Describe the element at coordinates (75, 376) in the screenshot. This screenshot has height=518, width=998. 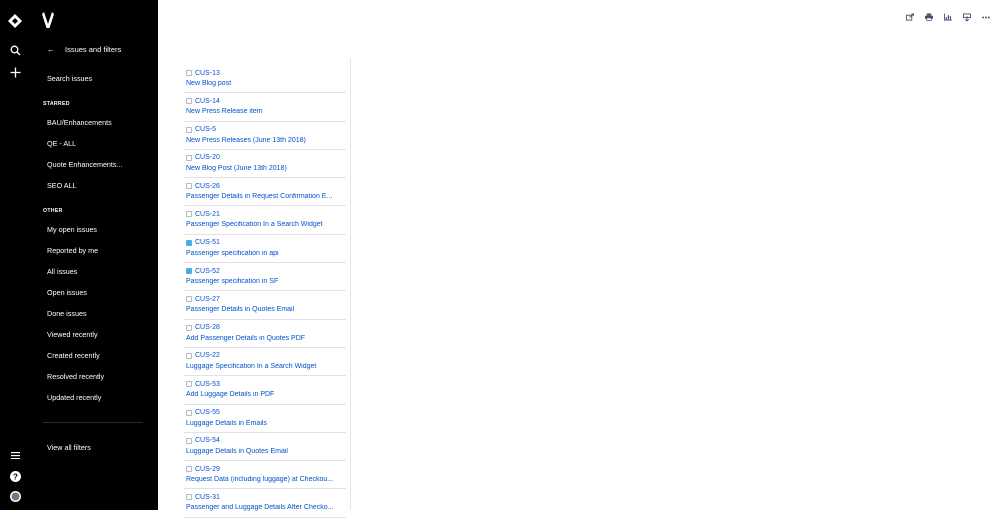
I see `filter-resolved-recently: Resolved recently` at that location.